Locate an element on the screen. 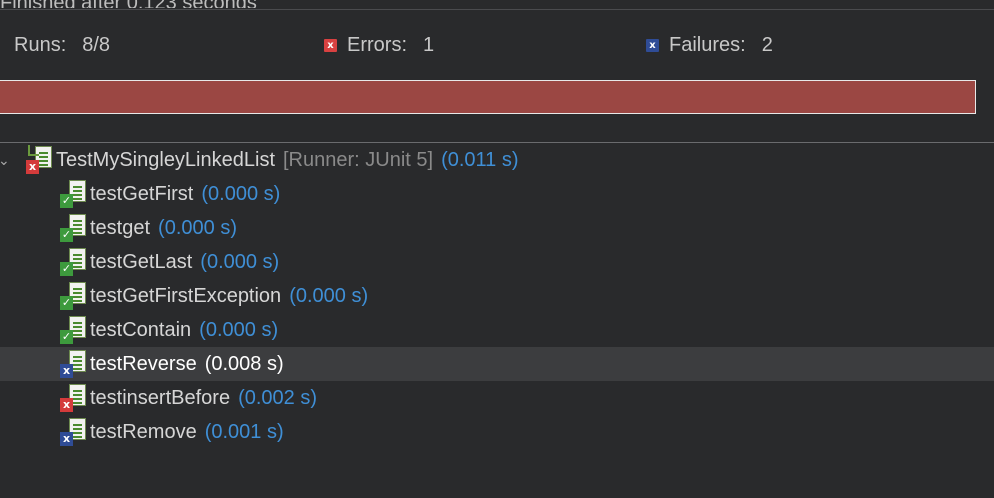  errors-value: 1 is located at coordinates (429, 45).